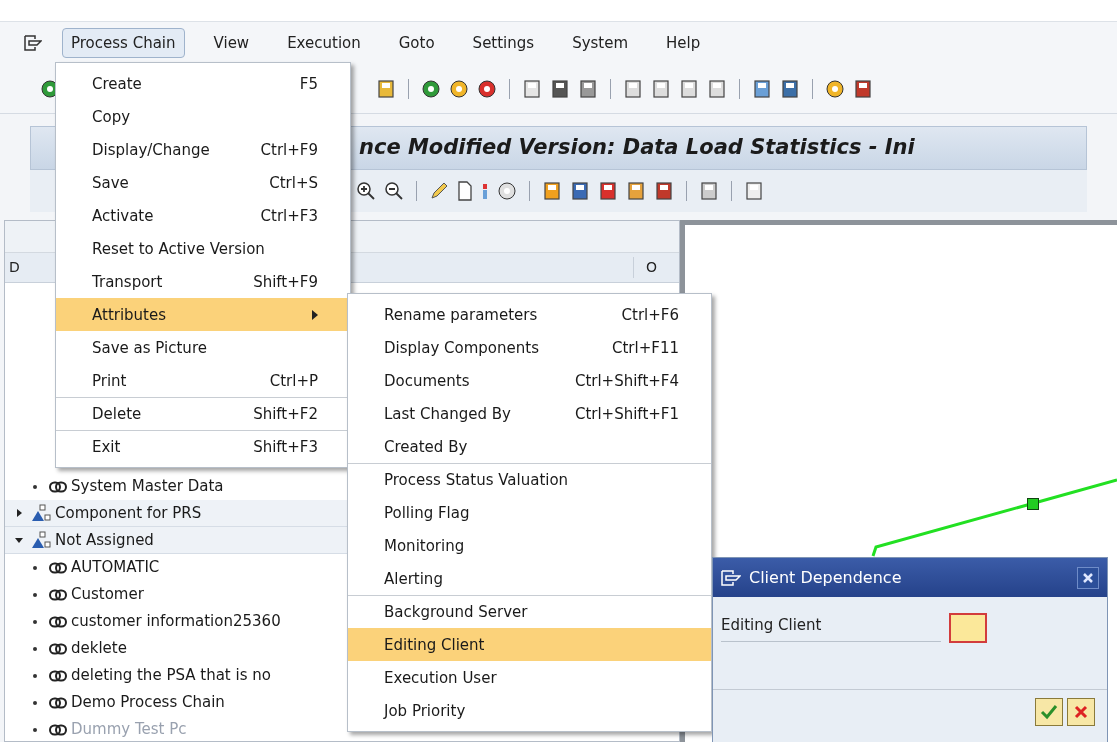 The image size is (1117, 742). Describe the element at coordinates (683, 43) in the screenshot. I see `menu-bar-item: Help` at that location.